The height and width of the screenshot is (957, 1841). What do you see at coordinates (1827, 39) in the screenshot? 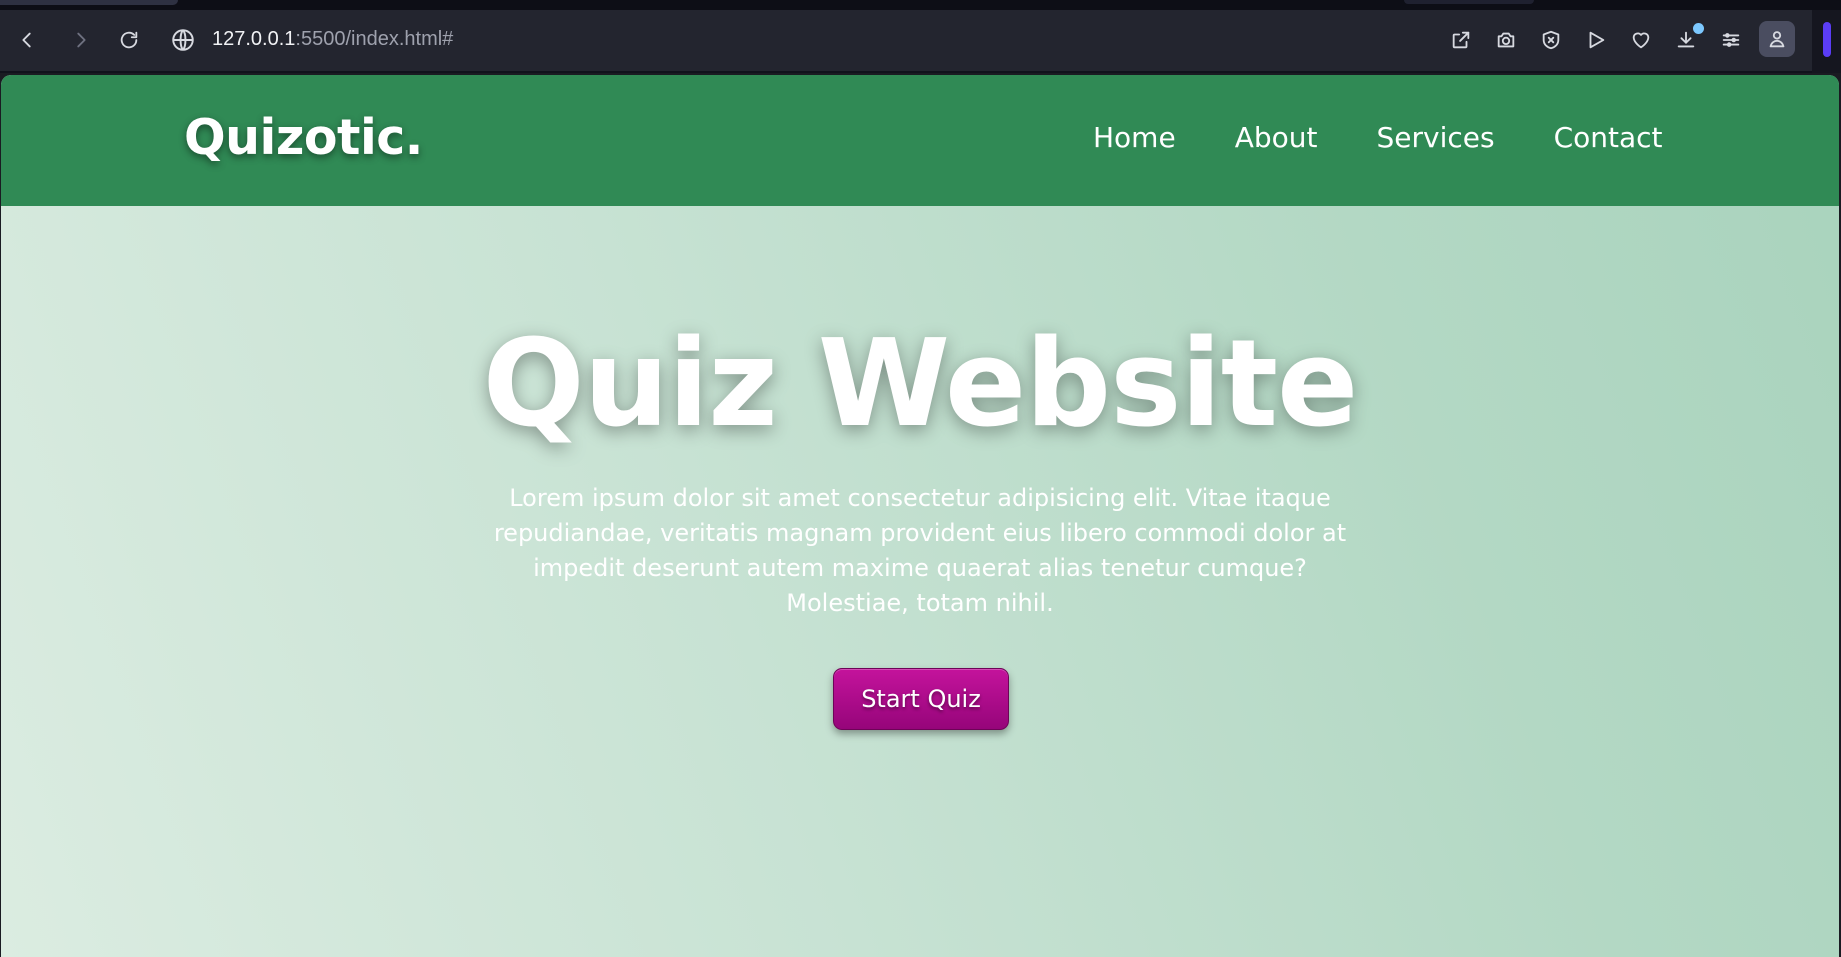
I see `side-panel-indicator` at bounding box center [1827, 39].